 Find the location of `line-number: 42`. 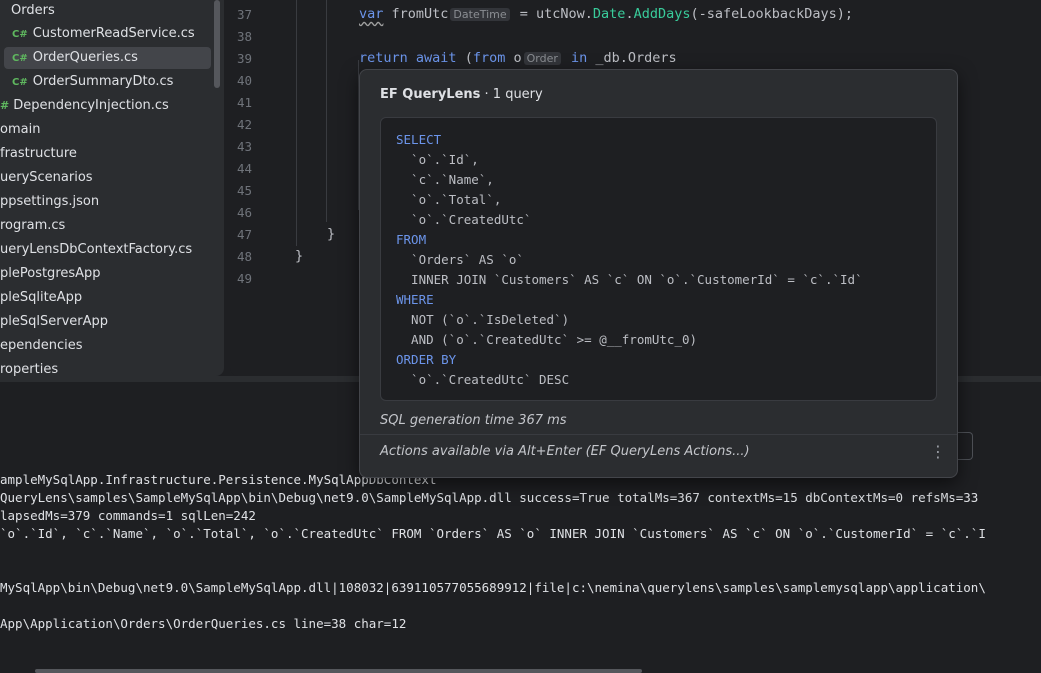

line-number: 42 is located at coordinates (244, 124).